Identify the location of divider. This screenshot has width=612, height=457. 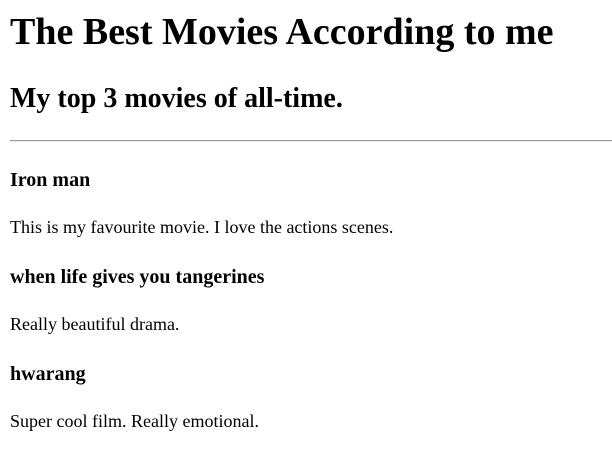
(311, 141).